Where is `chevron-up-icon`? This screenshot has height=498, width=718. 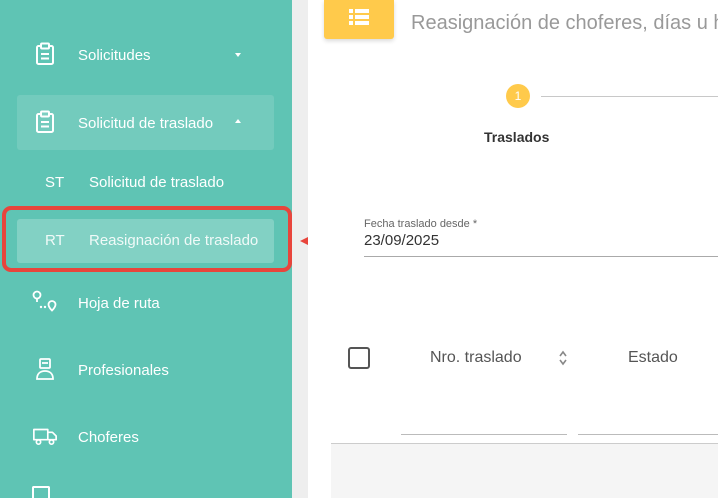
chevron-up-icon is located at coordinates (238, 121).